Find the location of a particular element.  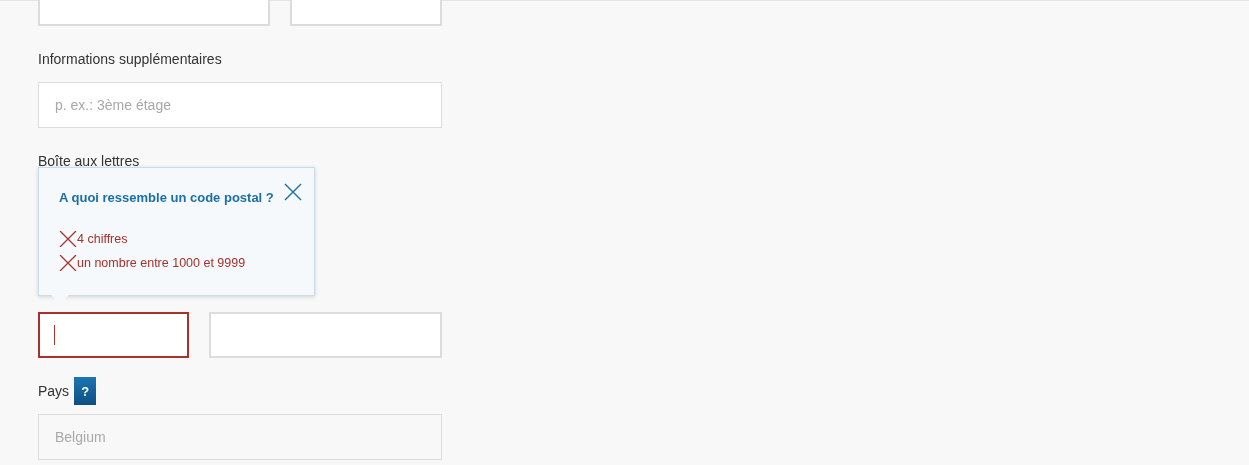

tooltip-title: A quoi ressemble un code postal ? is located at coordinates (167, 197).